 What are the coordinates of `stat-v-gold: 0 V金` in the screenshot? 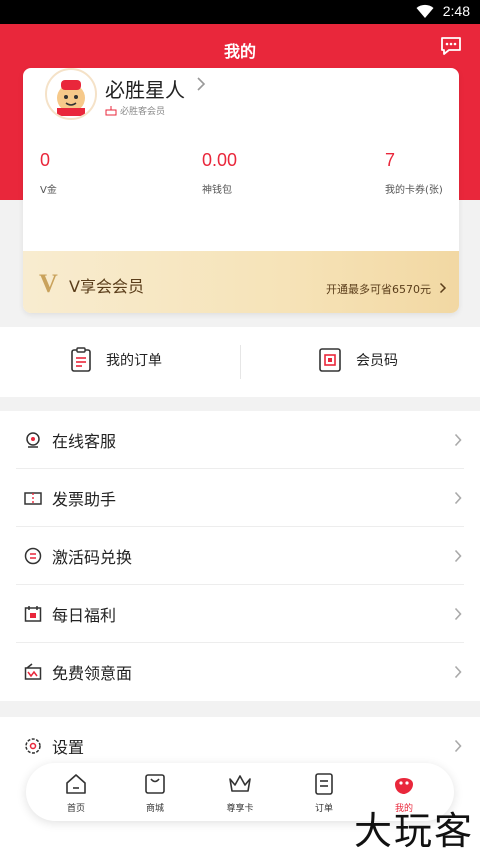 It's located at (48, 173).